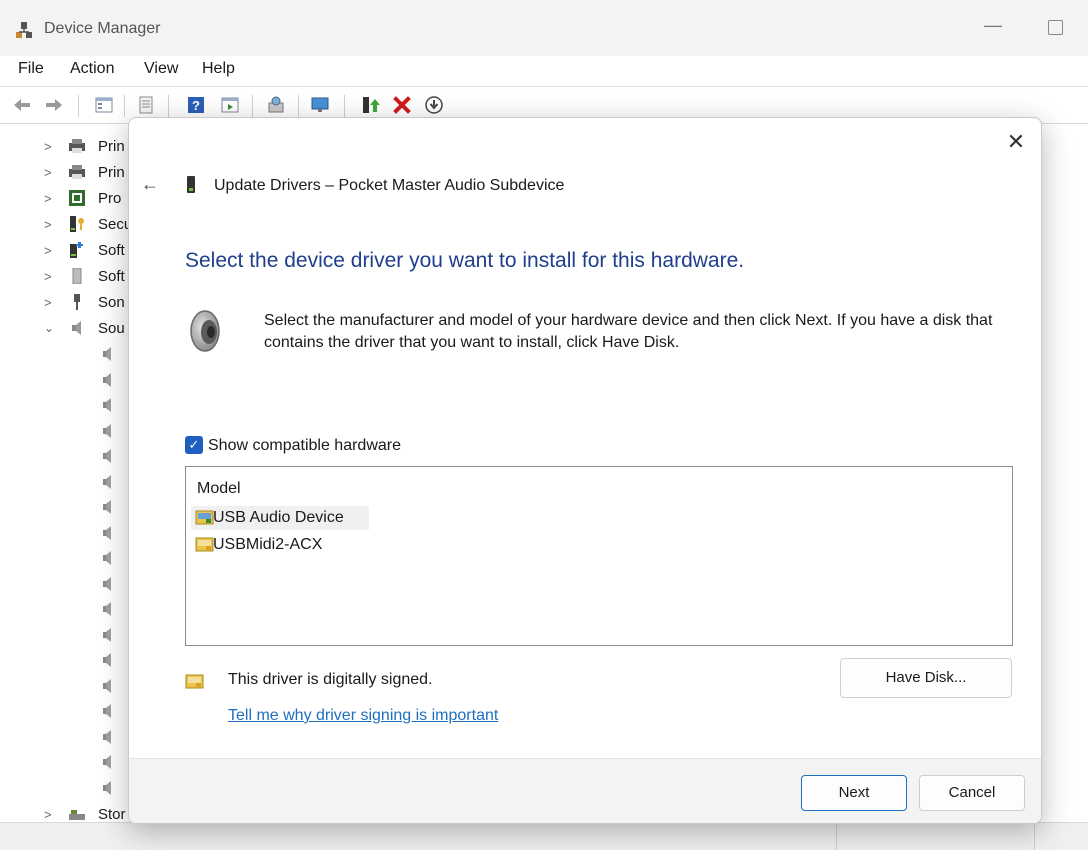  I want to click on tree-item-expanded: ⌄ Sou, so click(70, 329).